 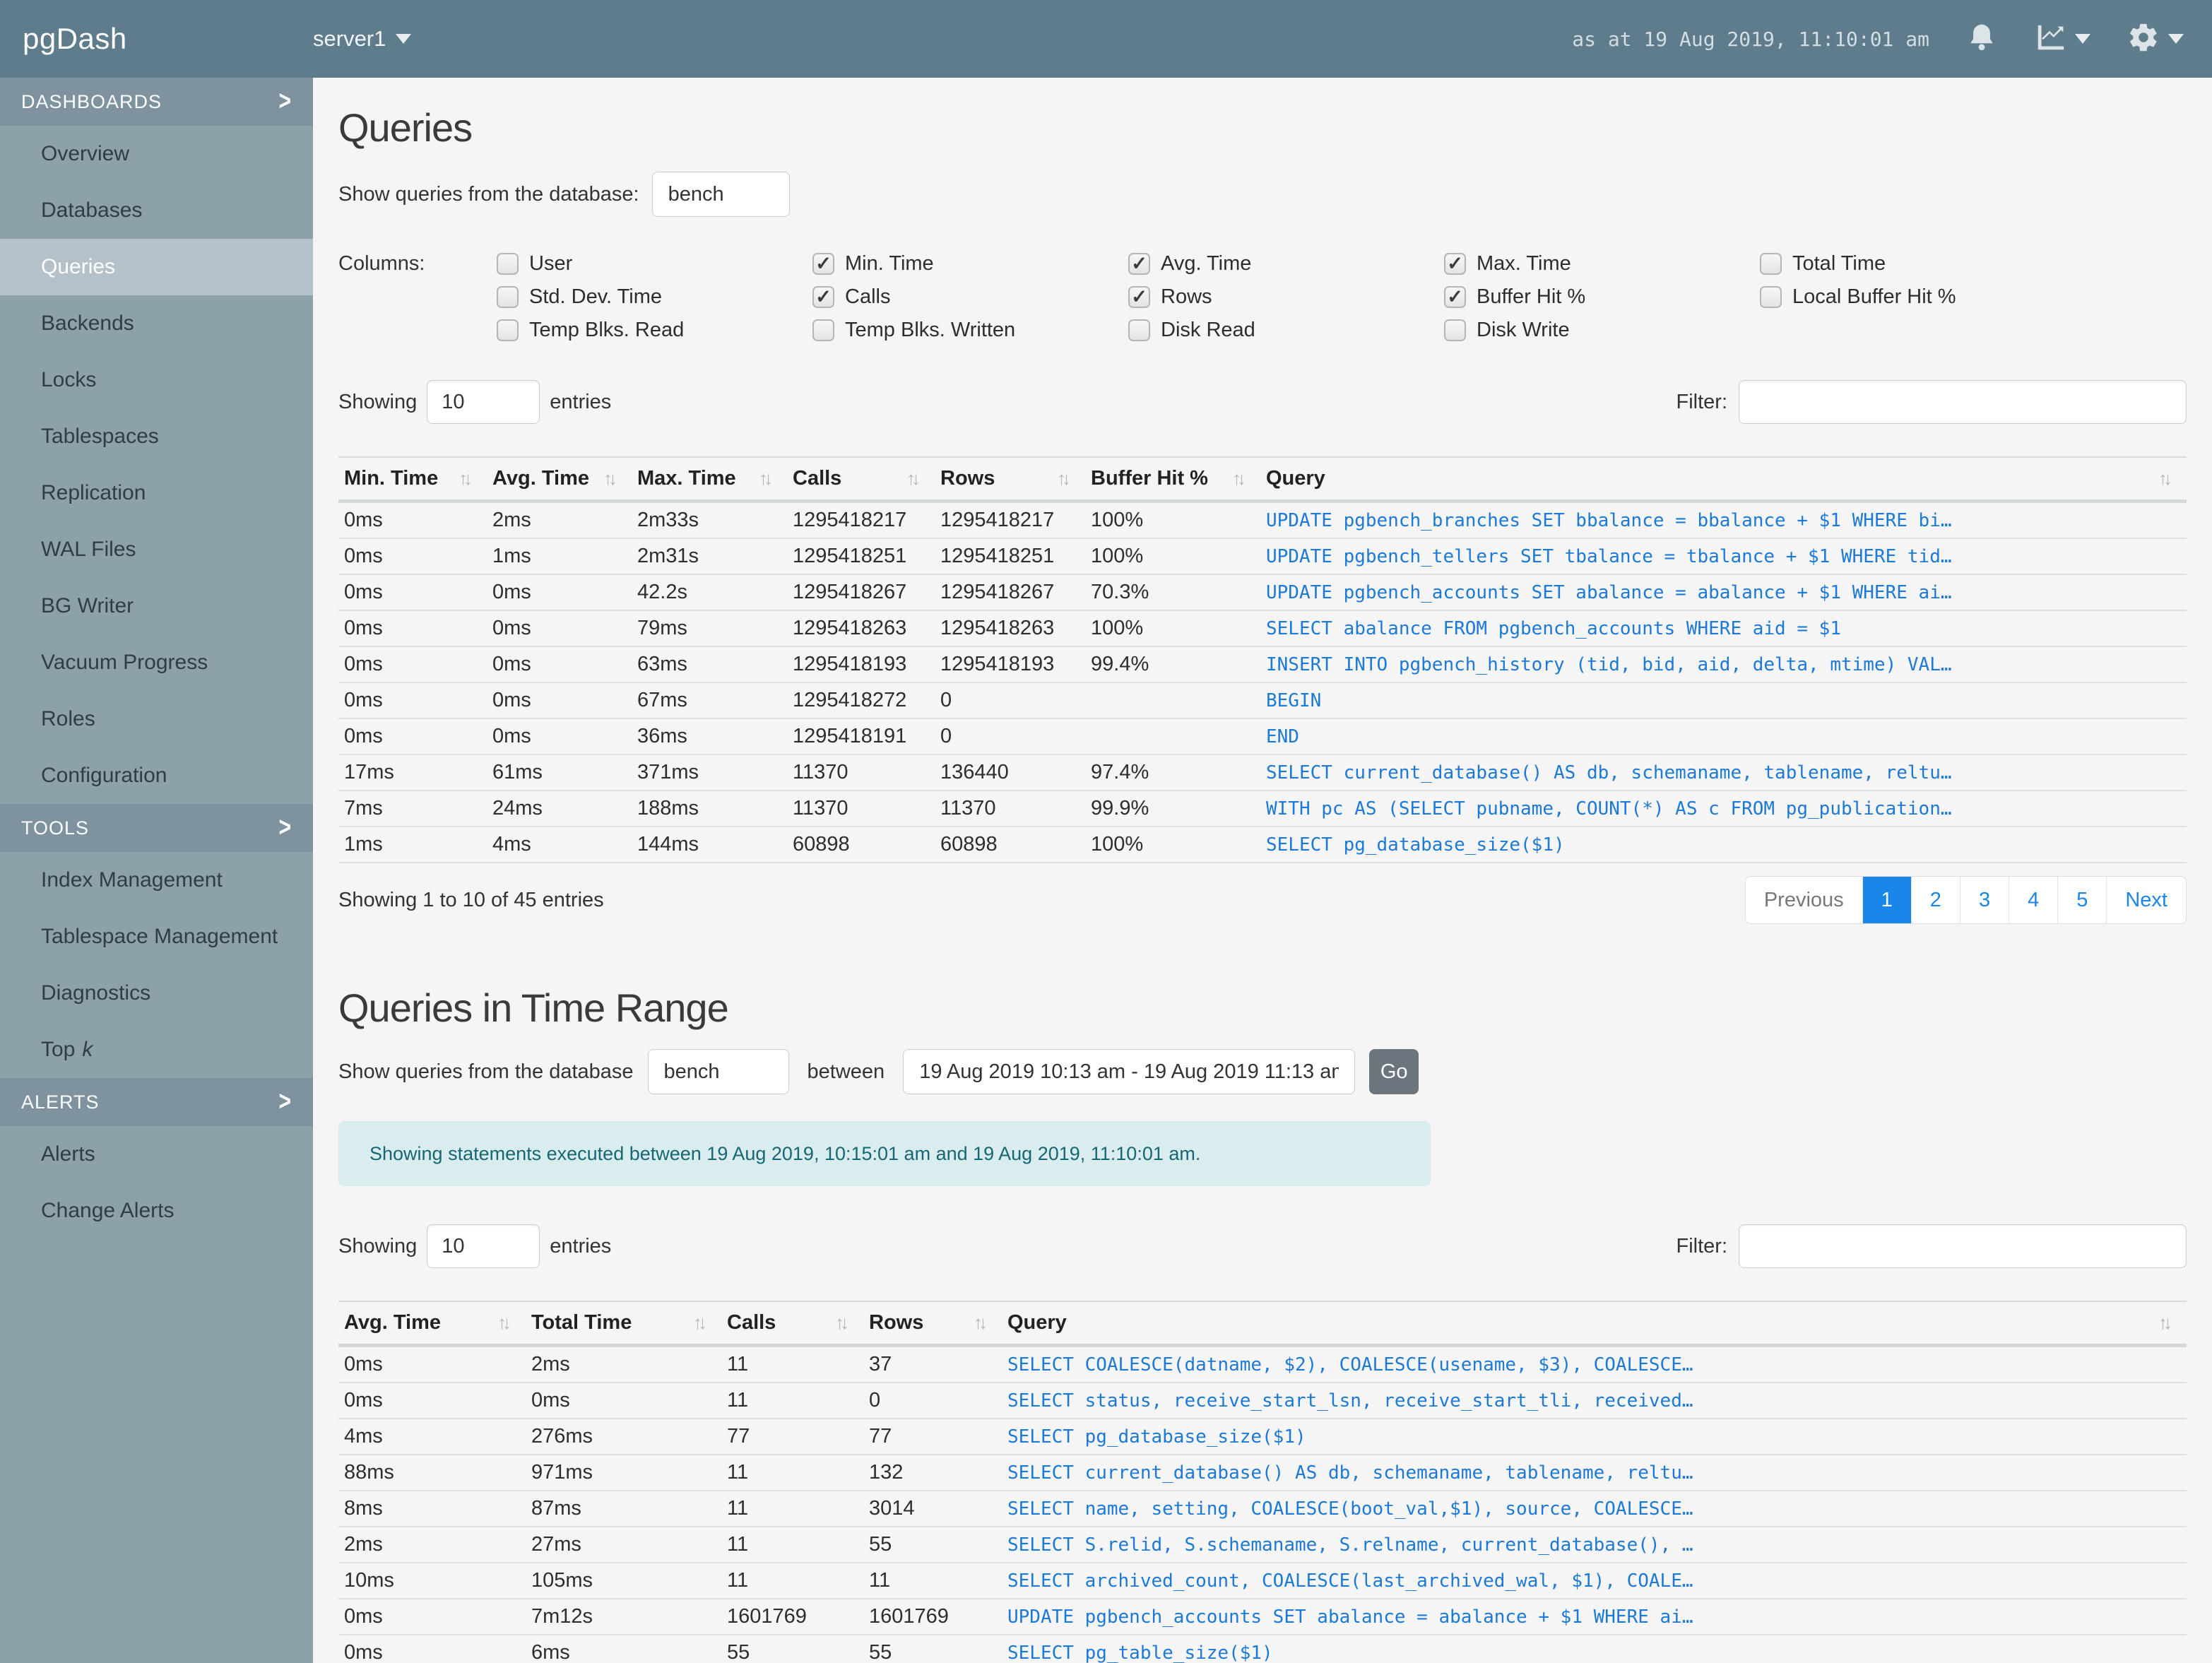 I want to click on query-link: SELECT pg_table_size($1), so click(x=1594, y=1649).